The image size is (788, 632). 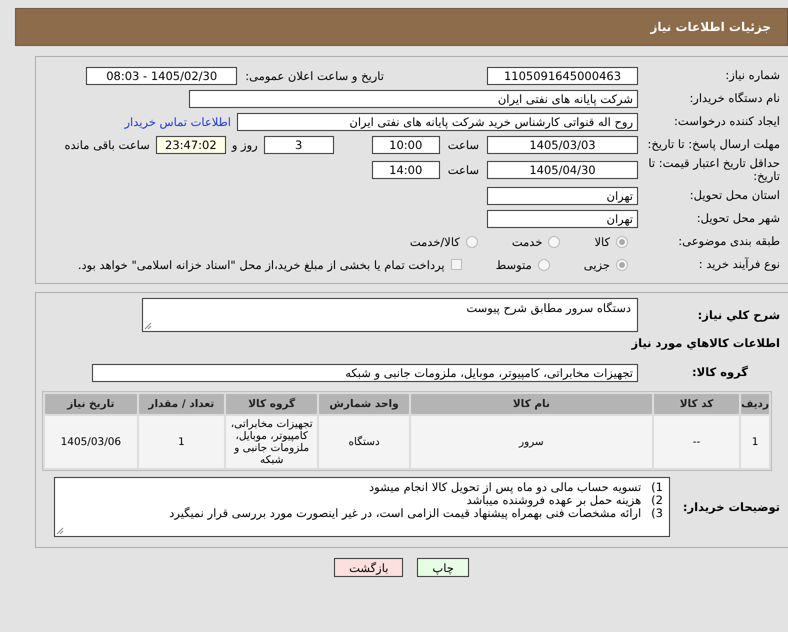 I want to click on table-cell: سرور, so click(x=531, y=442).